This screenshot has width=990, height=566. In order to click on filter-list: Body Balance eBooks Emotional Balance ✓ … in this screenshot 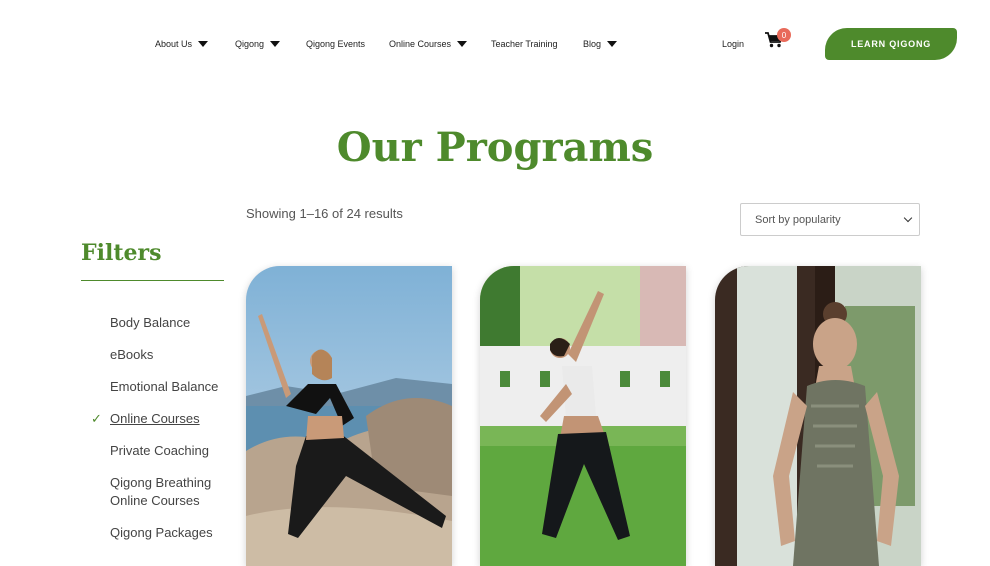, I will do `click(158, 435)`.